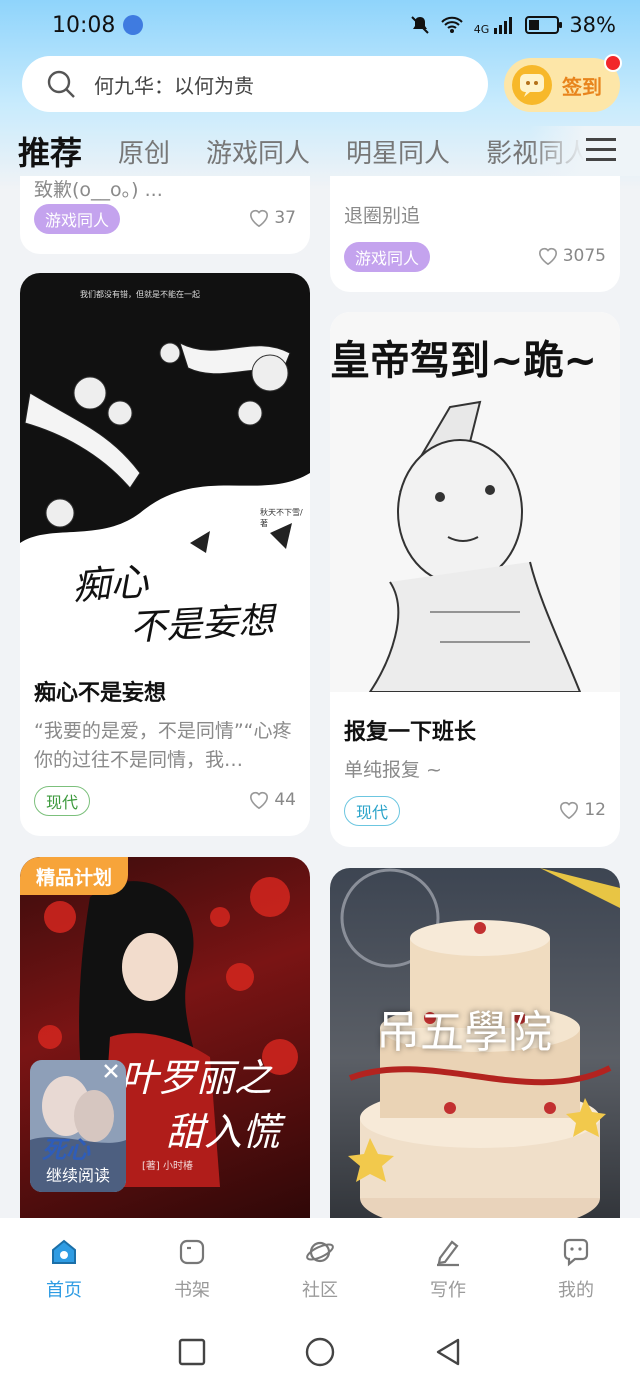 This screenshot has height=1387, width=640. Describe the element at coordinates (196, 1078) in the screenshot. I see `cover-title-1: 叶罗丽之` at that location.